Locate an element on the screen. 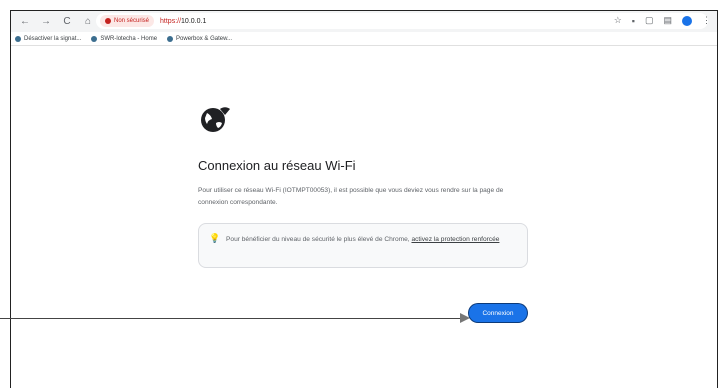  reload-icon: C is located at coordinates (67, 21).